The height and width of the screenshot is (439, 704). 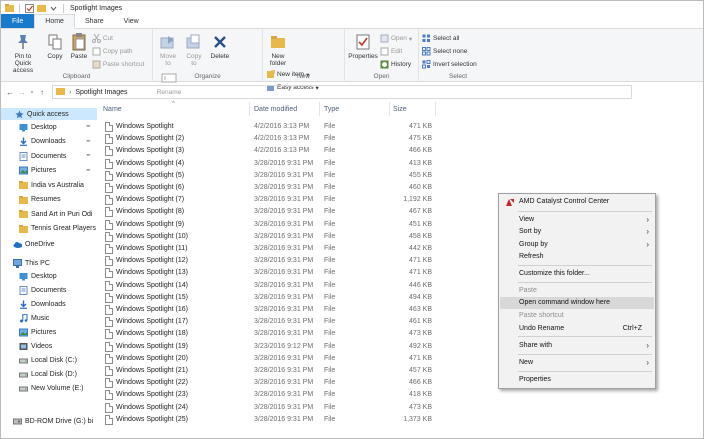 I want to click on up-arrow-icon: ↑, so click(x=42, y=92).